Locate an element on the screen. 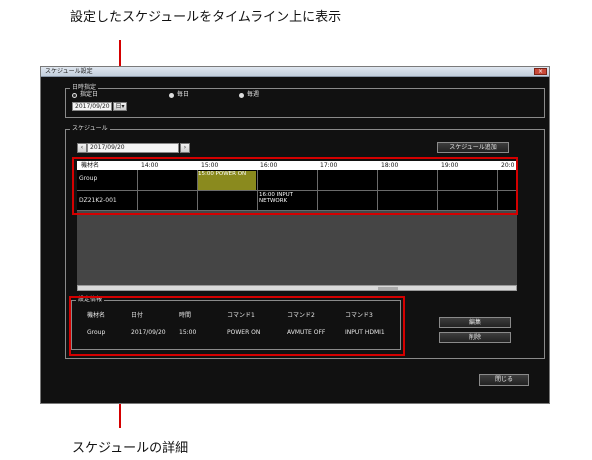 The image size is (592, 460). radio-weekly-label: 毎週 is located at coordinates (253, 94).